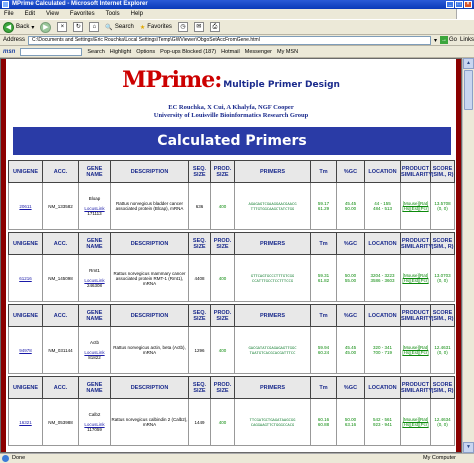 This screenshot has width=474, height=463. Describe the element at coordinates (272, 315) in the screenshot. I see `header-primers: PRIMERS` at that location.